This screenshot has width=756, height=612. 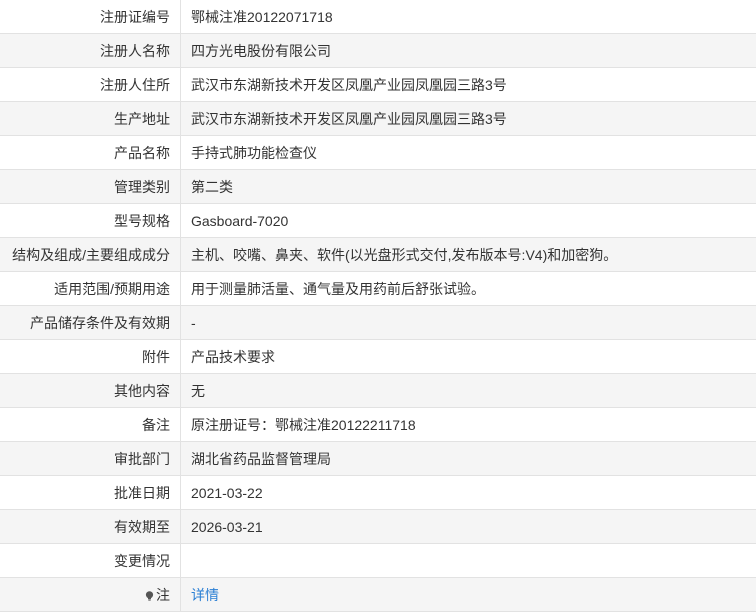 I want to click on table-row: 注册证编号 鄂械注准20122071718, so click(x=378, y=17).